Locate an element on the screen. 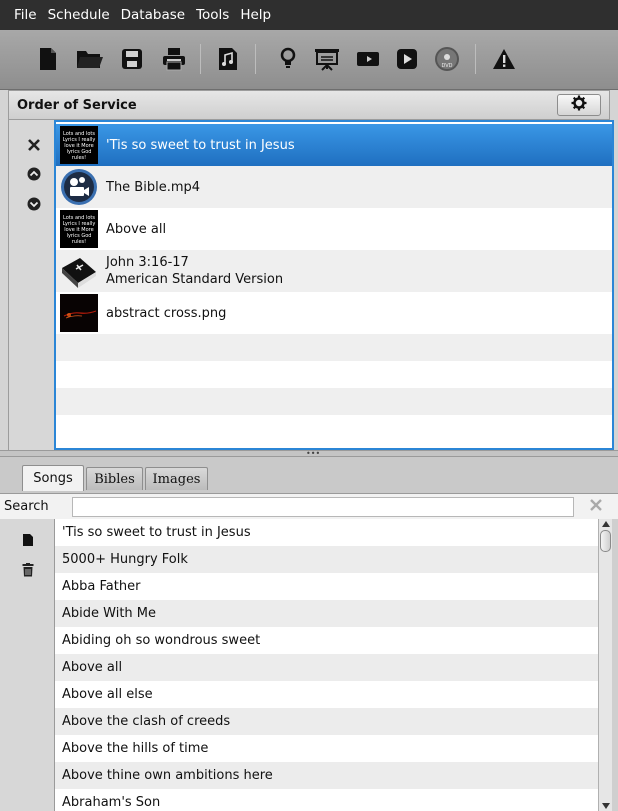 Image resolution: width=618 pixels, height=811 pixels. scroll-up-icon is located at coordinates (605, 524).